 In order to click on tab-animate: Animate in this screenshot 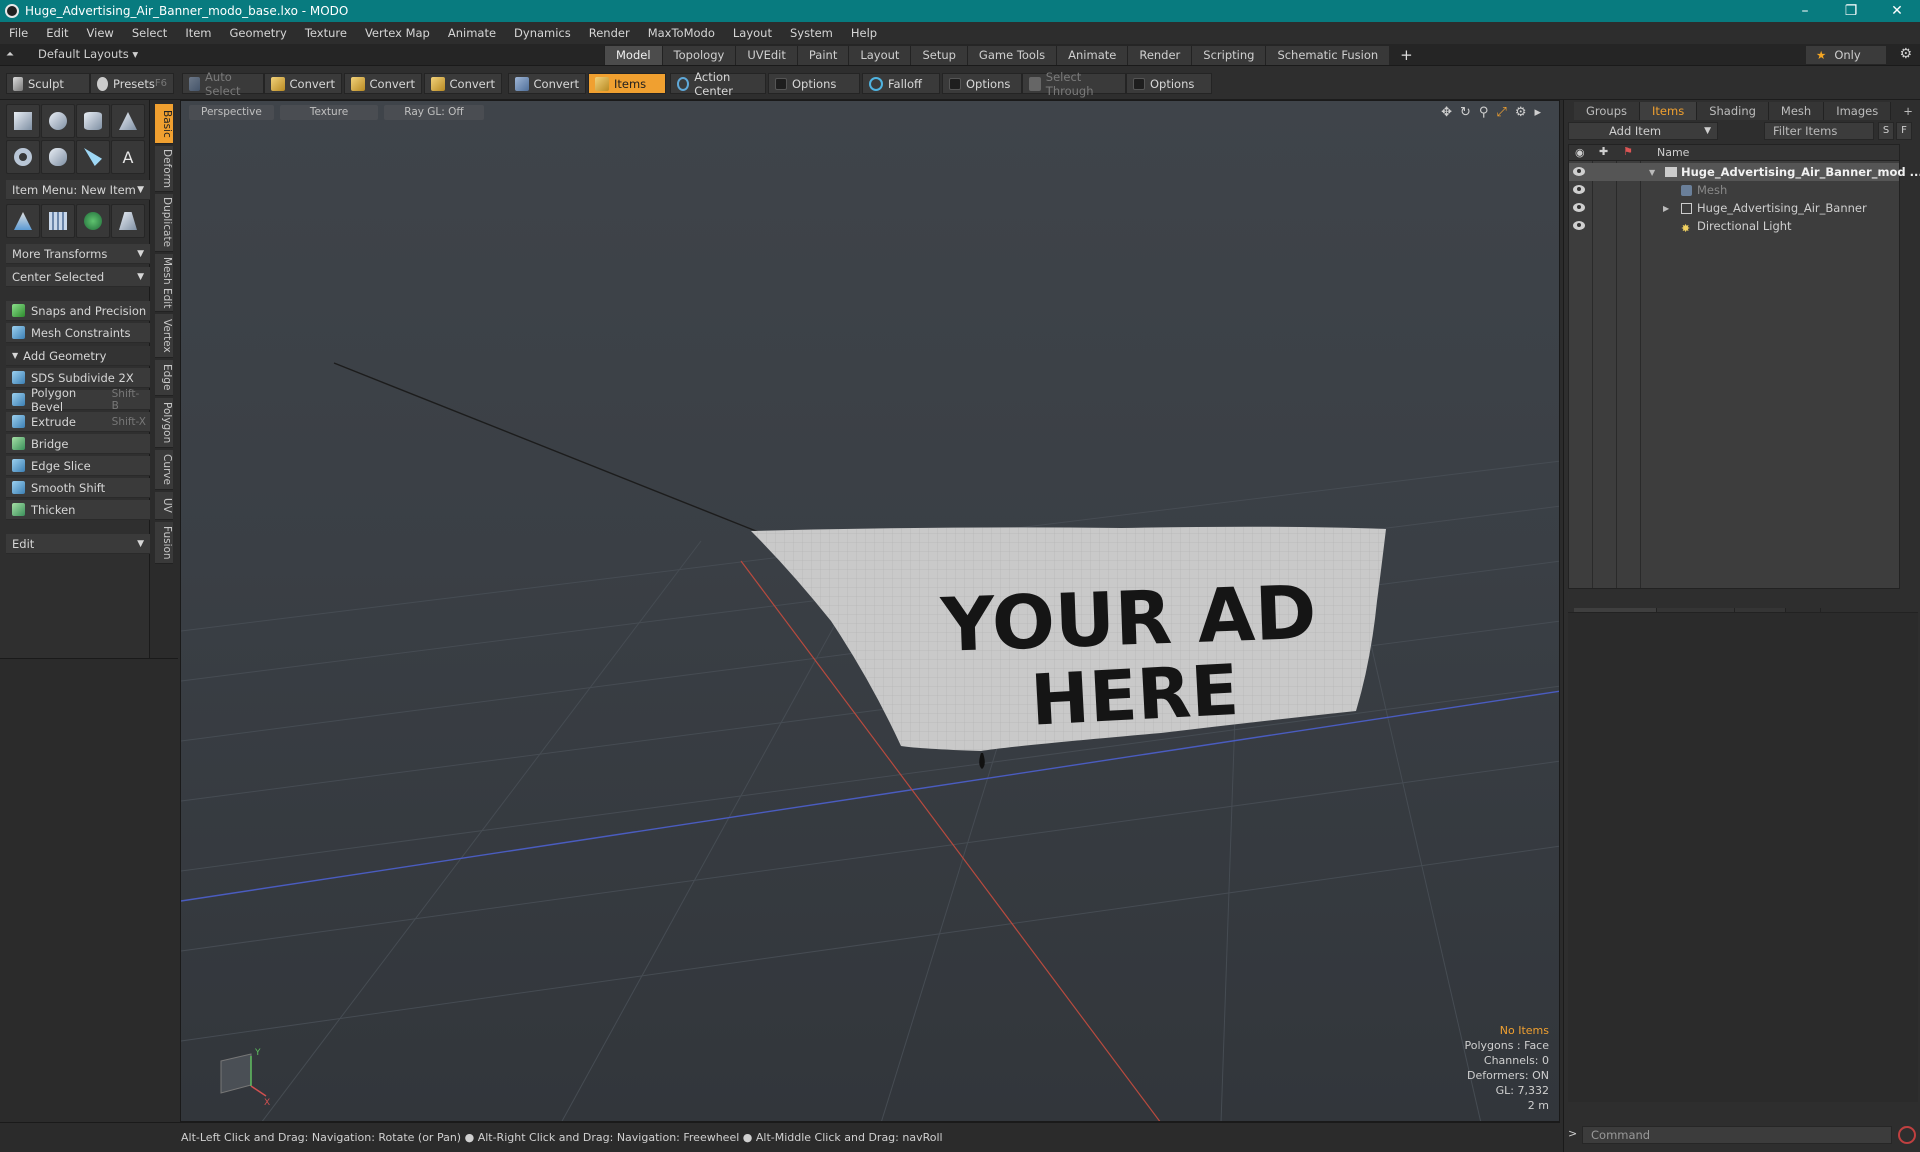, I will do `click(1092, 55)`.